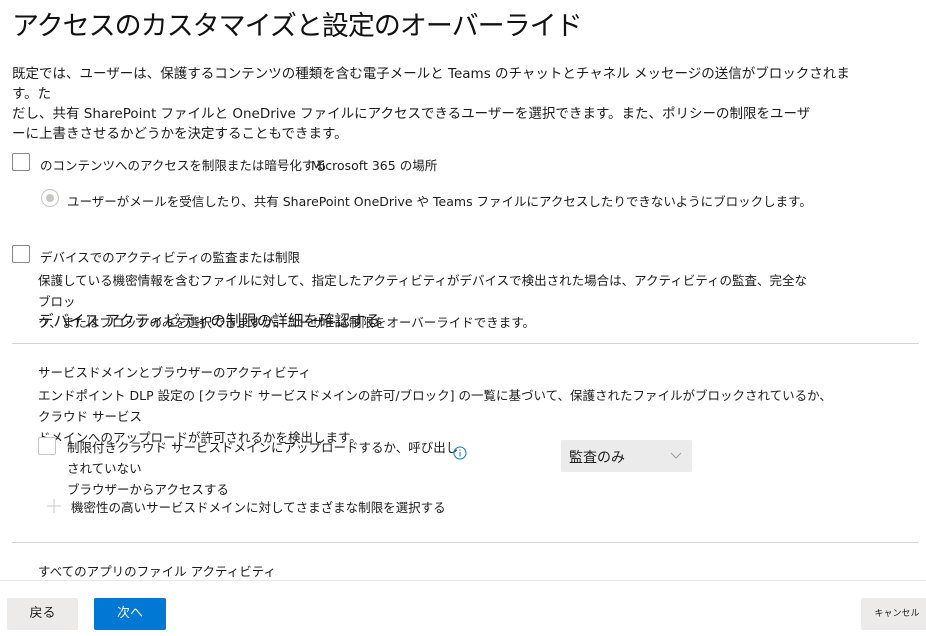 The width and height of the screenshot is (926, 636). What do you see at coordinates (297, 26) in the screenshot?
I see `page-title: アクセスのカスタマイズと設定のオーバーライド` at bounding box center [297, 26].